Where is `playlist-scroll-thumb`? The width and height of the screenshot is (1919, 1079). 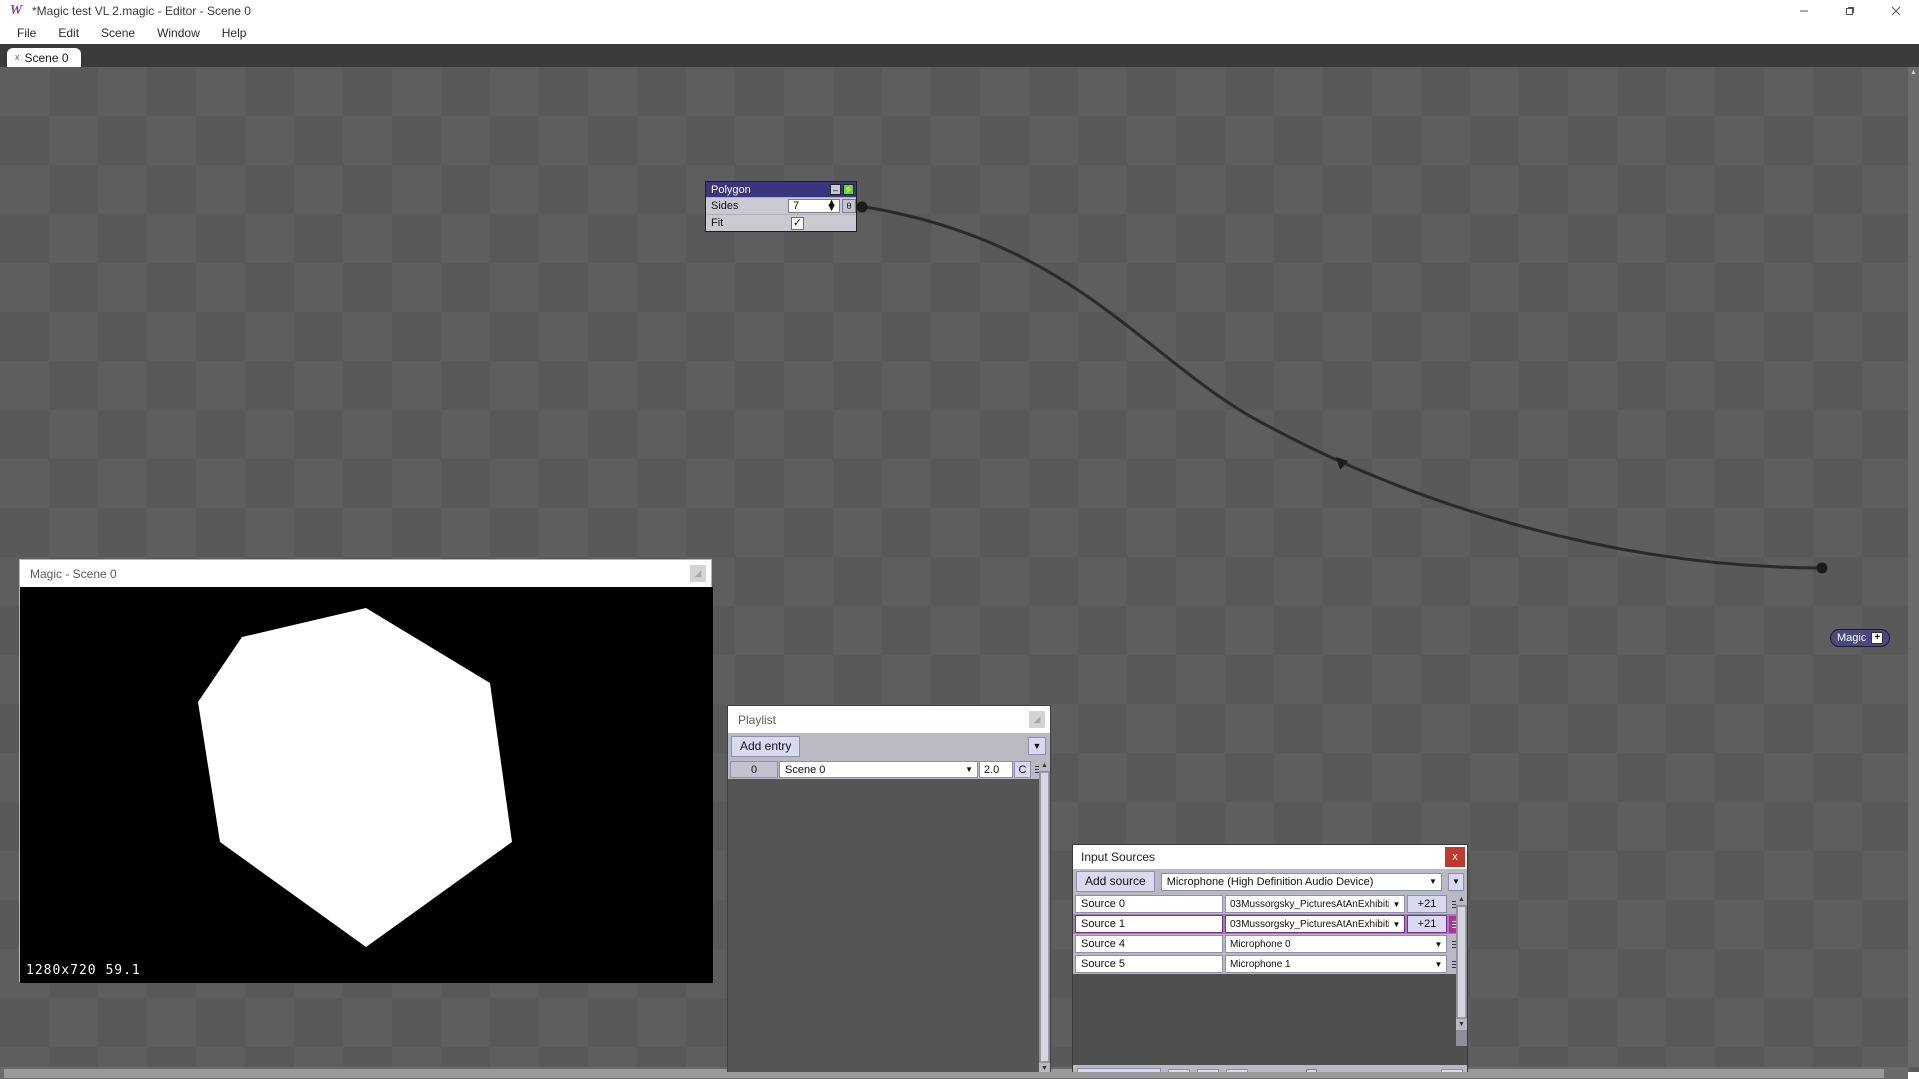 playlist-scroll-thumb is located at coordinates (1044, 917).